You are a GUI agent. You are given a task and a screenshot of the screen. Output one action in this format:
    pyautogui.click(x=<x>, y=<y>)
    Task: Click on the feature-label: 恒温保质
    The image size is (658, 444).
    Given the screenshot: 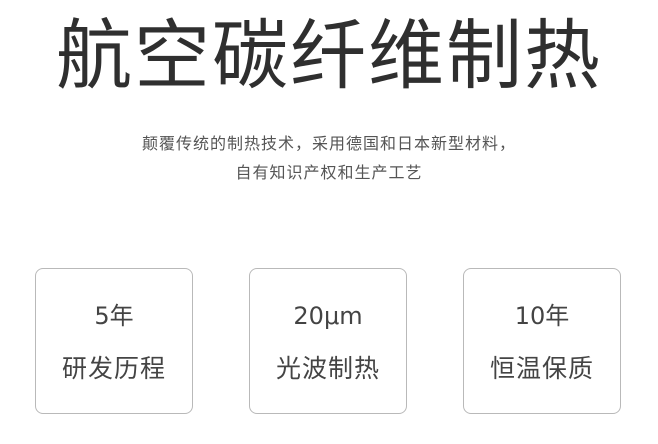 What is the action you would take?
    pyautogui.click(x=541, y=368)
    